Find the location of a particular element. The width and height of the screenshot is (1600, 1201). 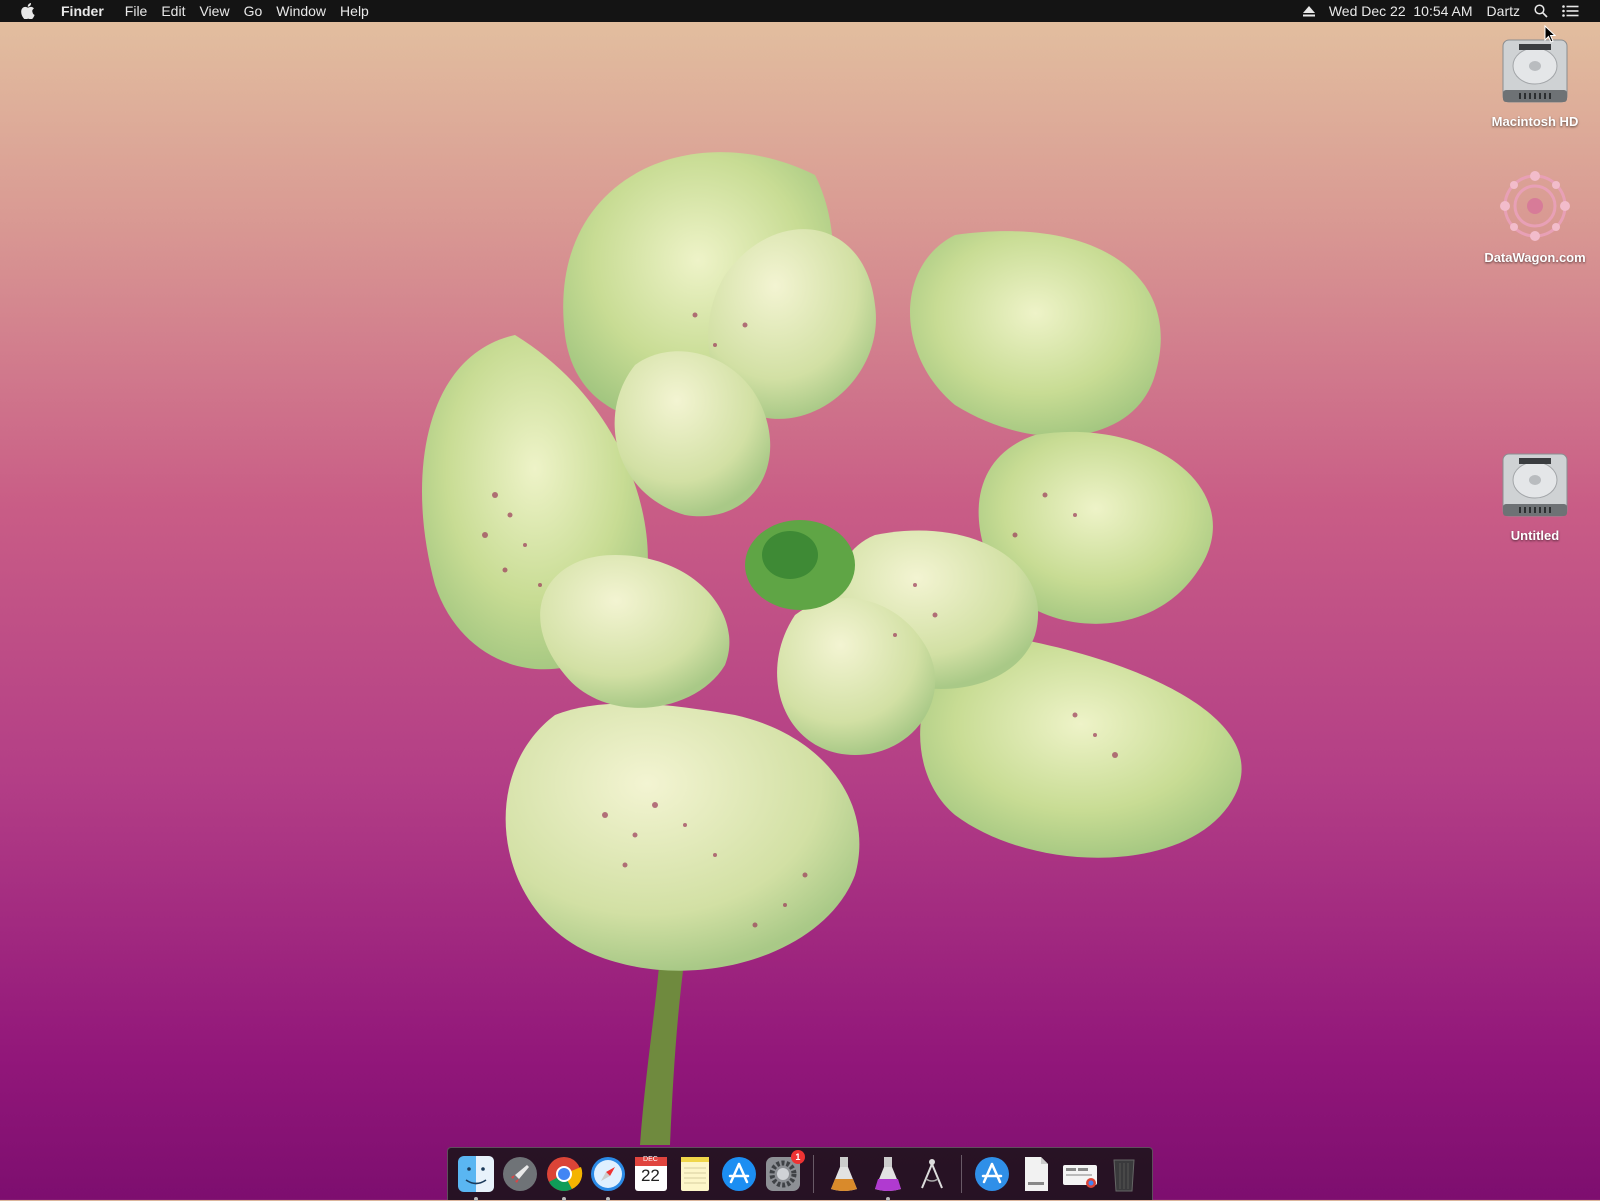

compass-tool-icon is located at coordinates (931, 1174).